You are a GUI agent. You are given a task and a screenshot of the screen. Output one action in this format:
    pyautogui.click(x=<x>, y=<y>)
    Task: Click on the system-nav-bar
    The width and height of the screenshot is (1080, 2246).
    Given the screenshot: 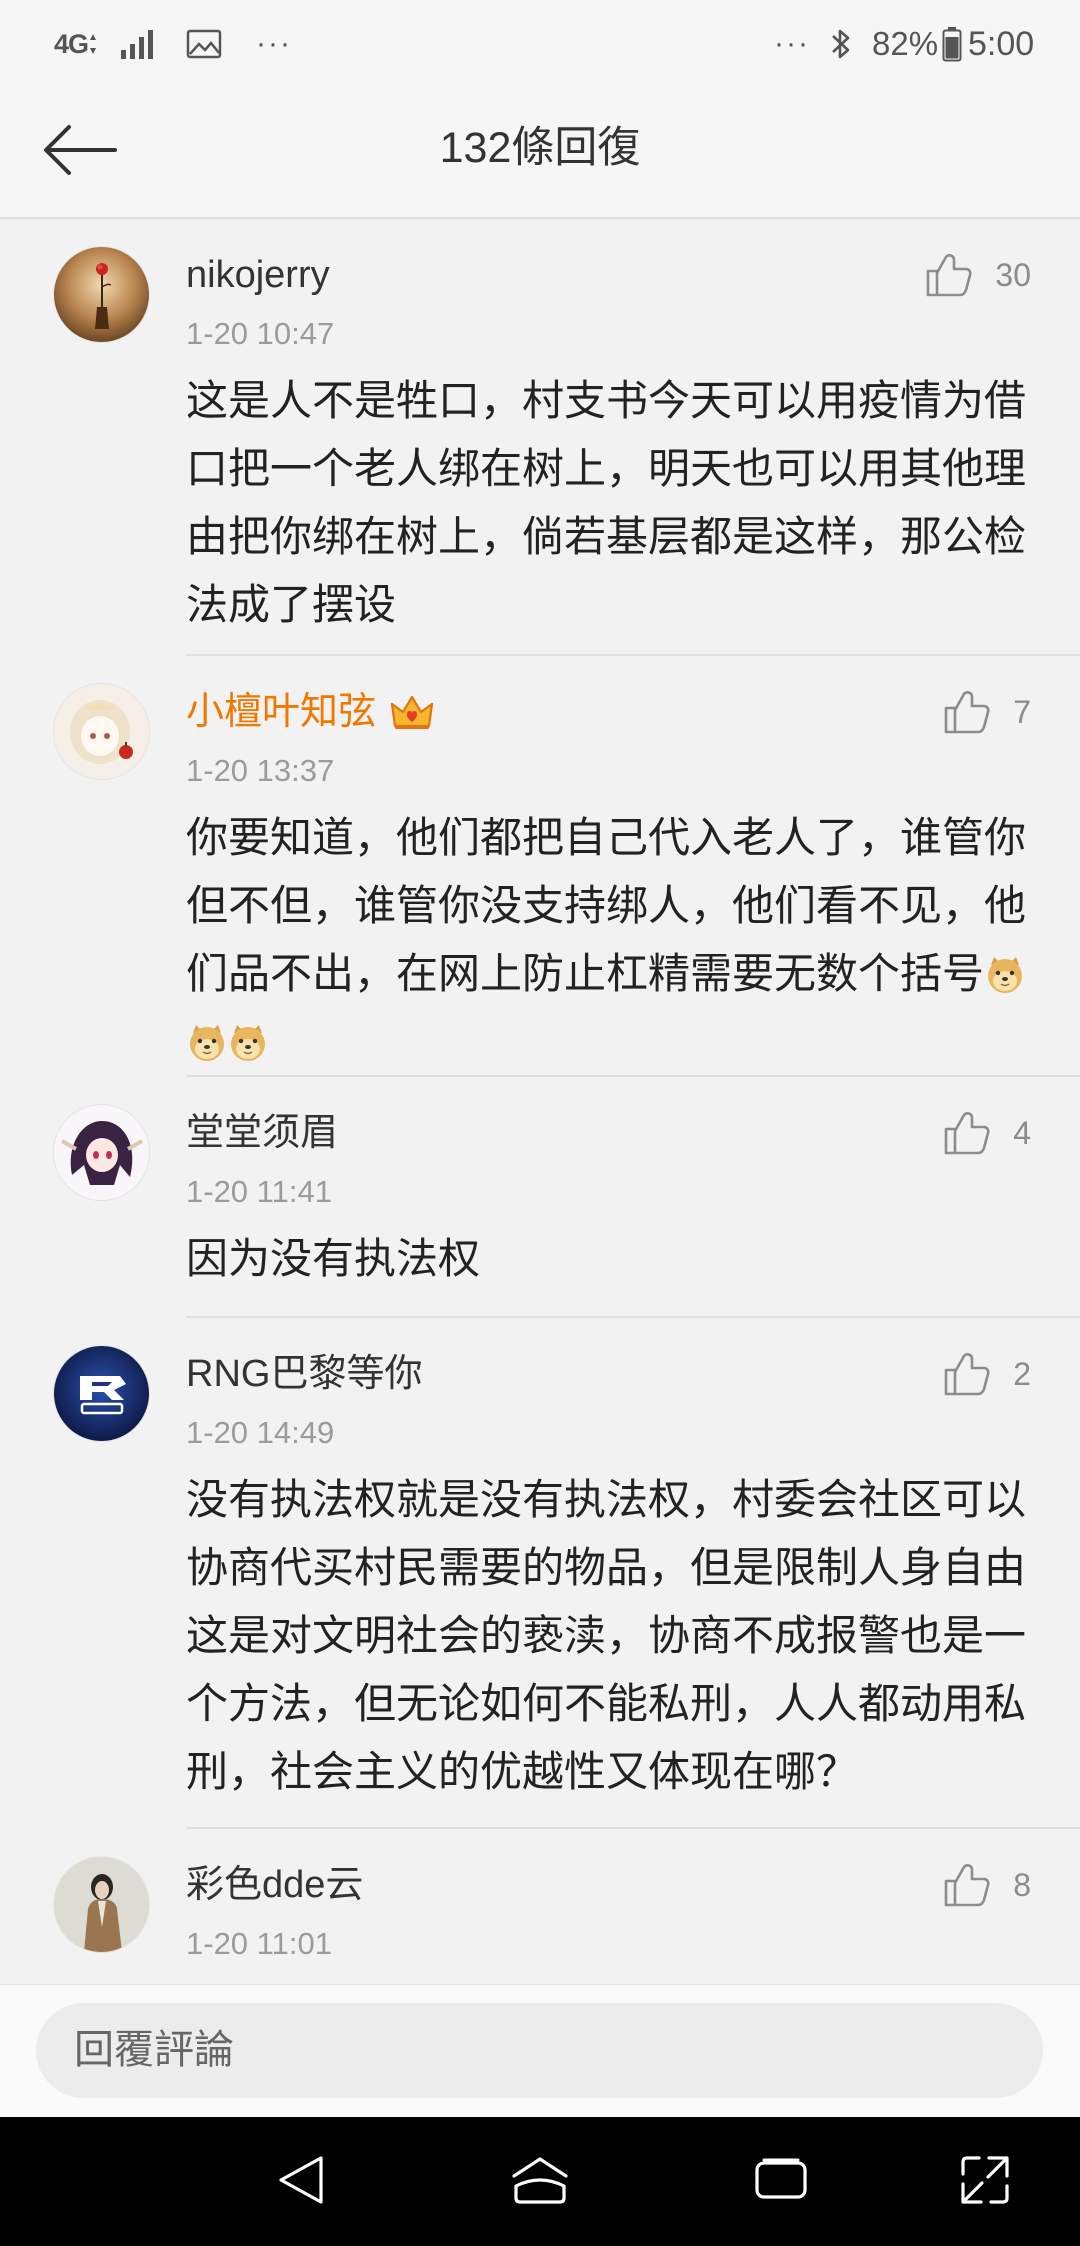 What is the action you would take?
    pyautogui.click(x=540, y=2181)
    